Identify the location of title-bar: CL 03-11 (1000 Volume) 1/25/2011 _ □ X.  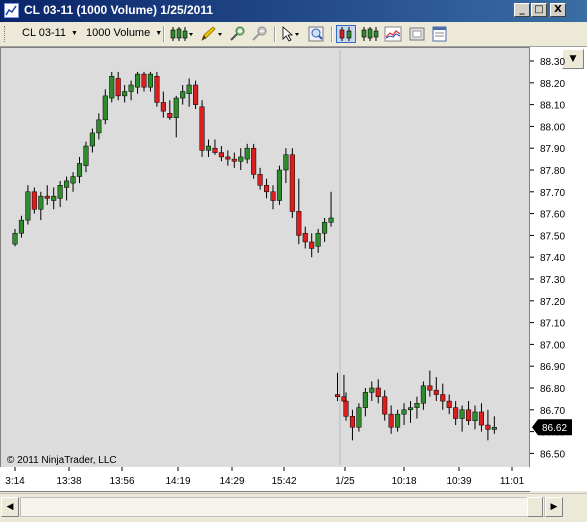
(293, 11).